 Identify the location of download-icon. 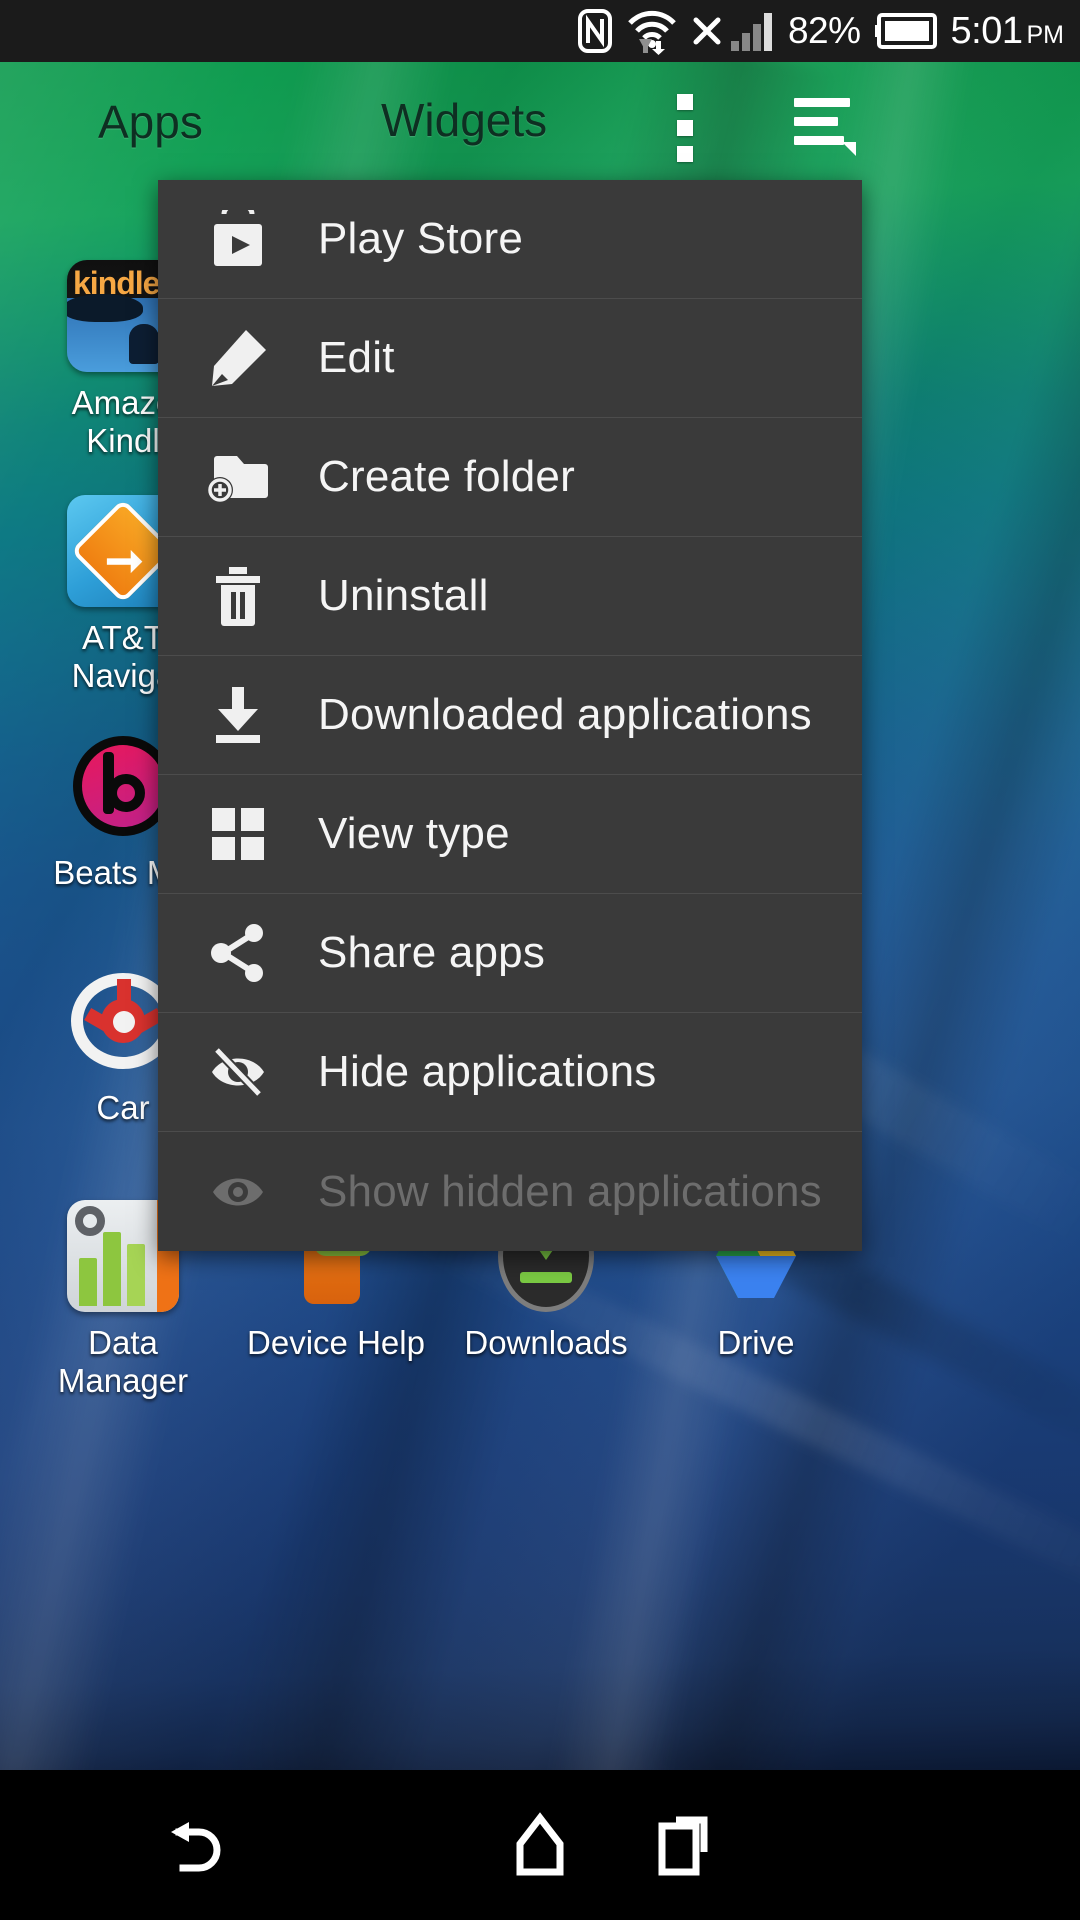
(238, 715).